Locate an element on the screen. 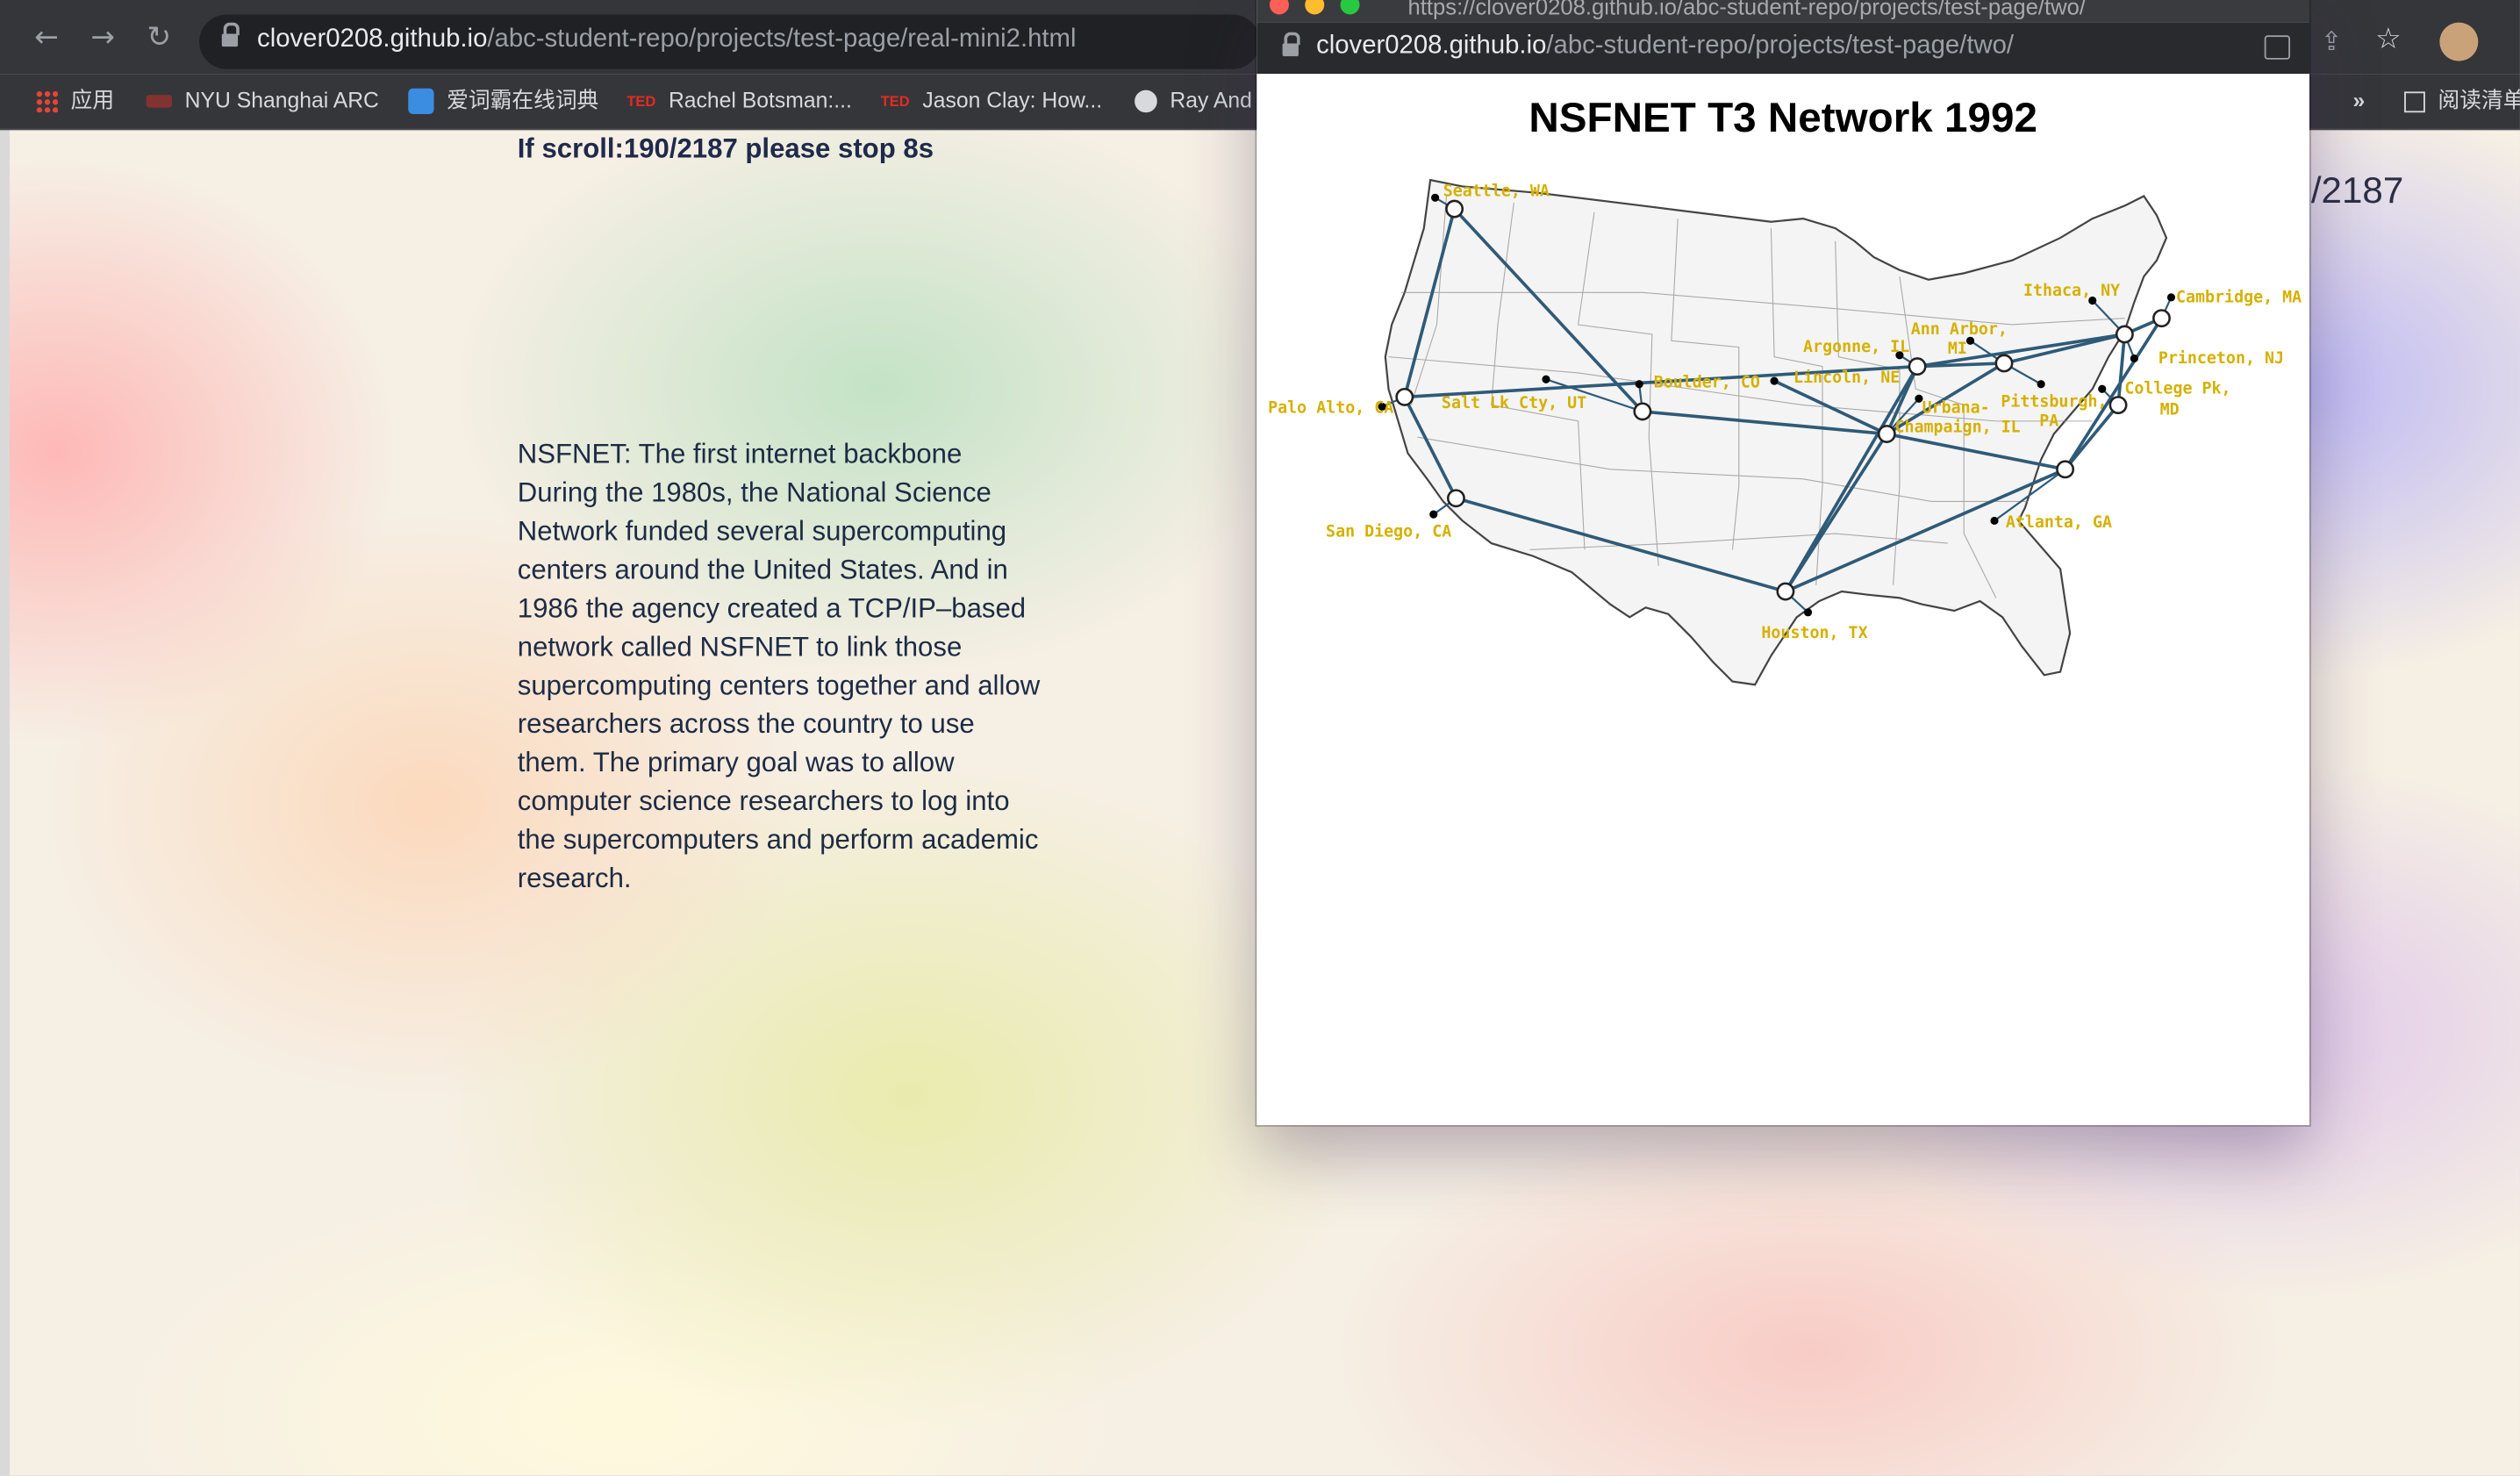  zoom-window-icon is located at coordinates (1350, 7).